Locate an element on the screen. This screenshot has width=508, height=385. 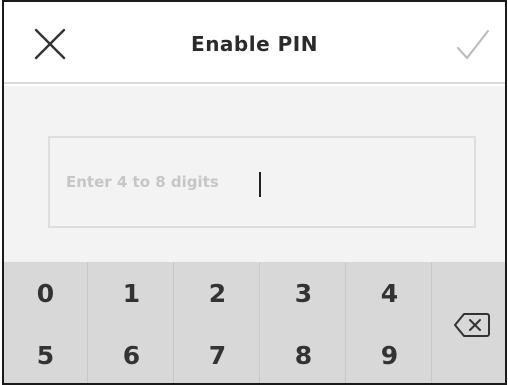
key-2: 2 is located at coordinates (218, 293).